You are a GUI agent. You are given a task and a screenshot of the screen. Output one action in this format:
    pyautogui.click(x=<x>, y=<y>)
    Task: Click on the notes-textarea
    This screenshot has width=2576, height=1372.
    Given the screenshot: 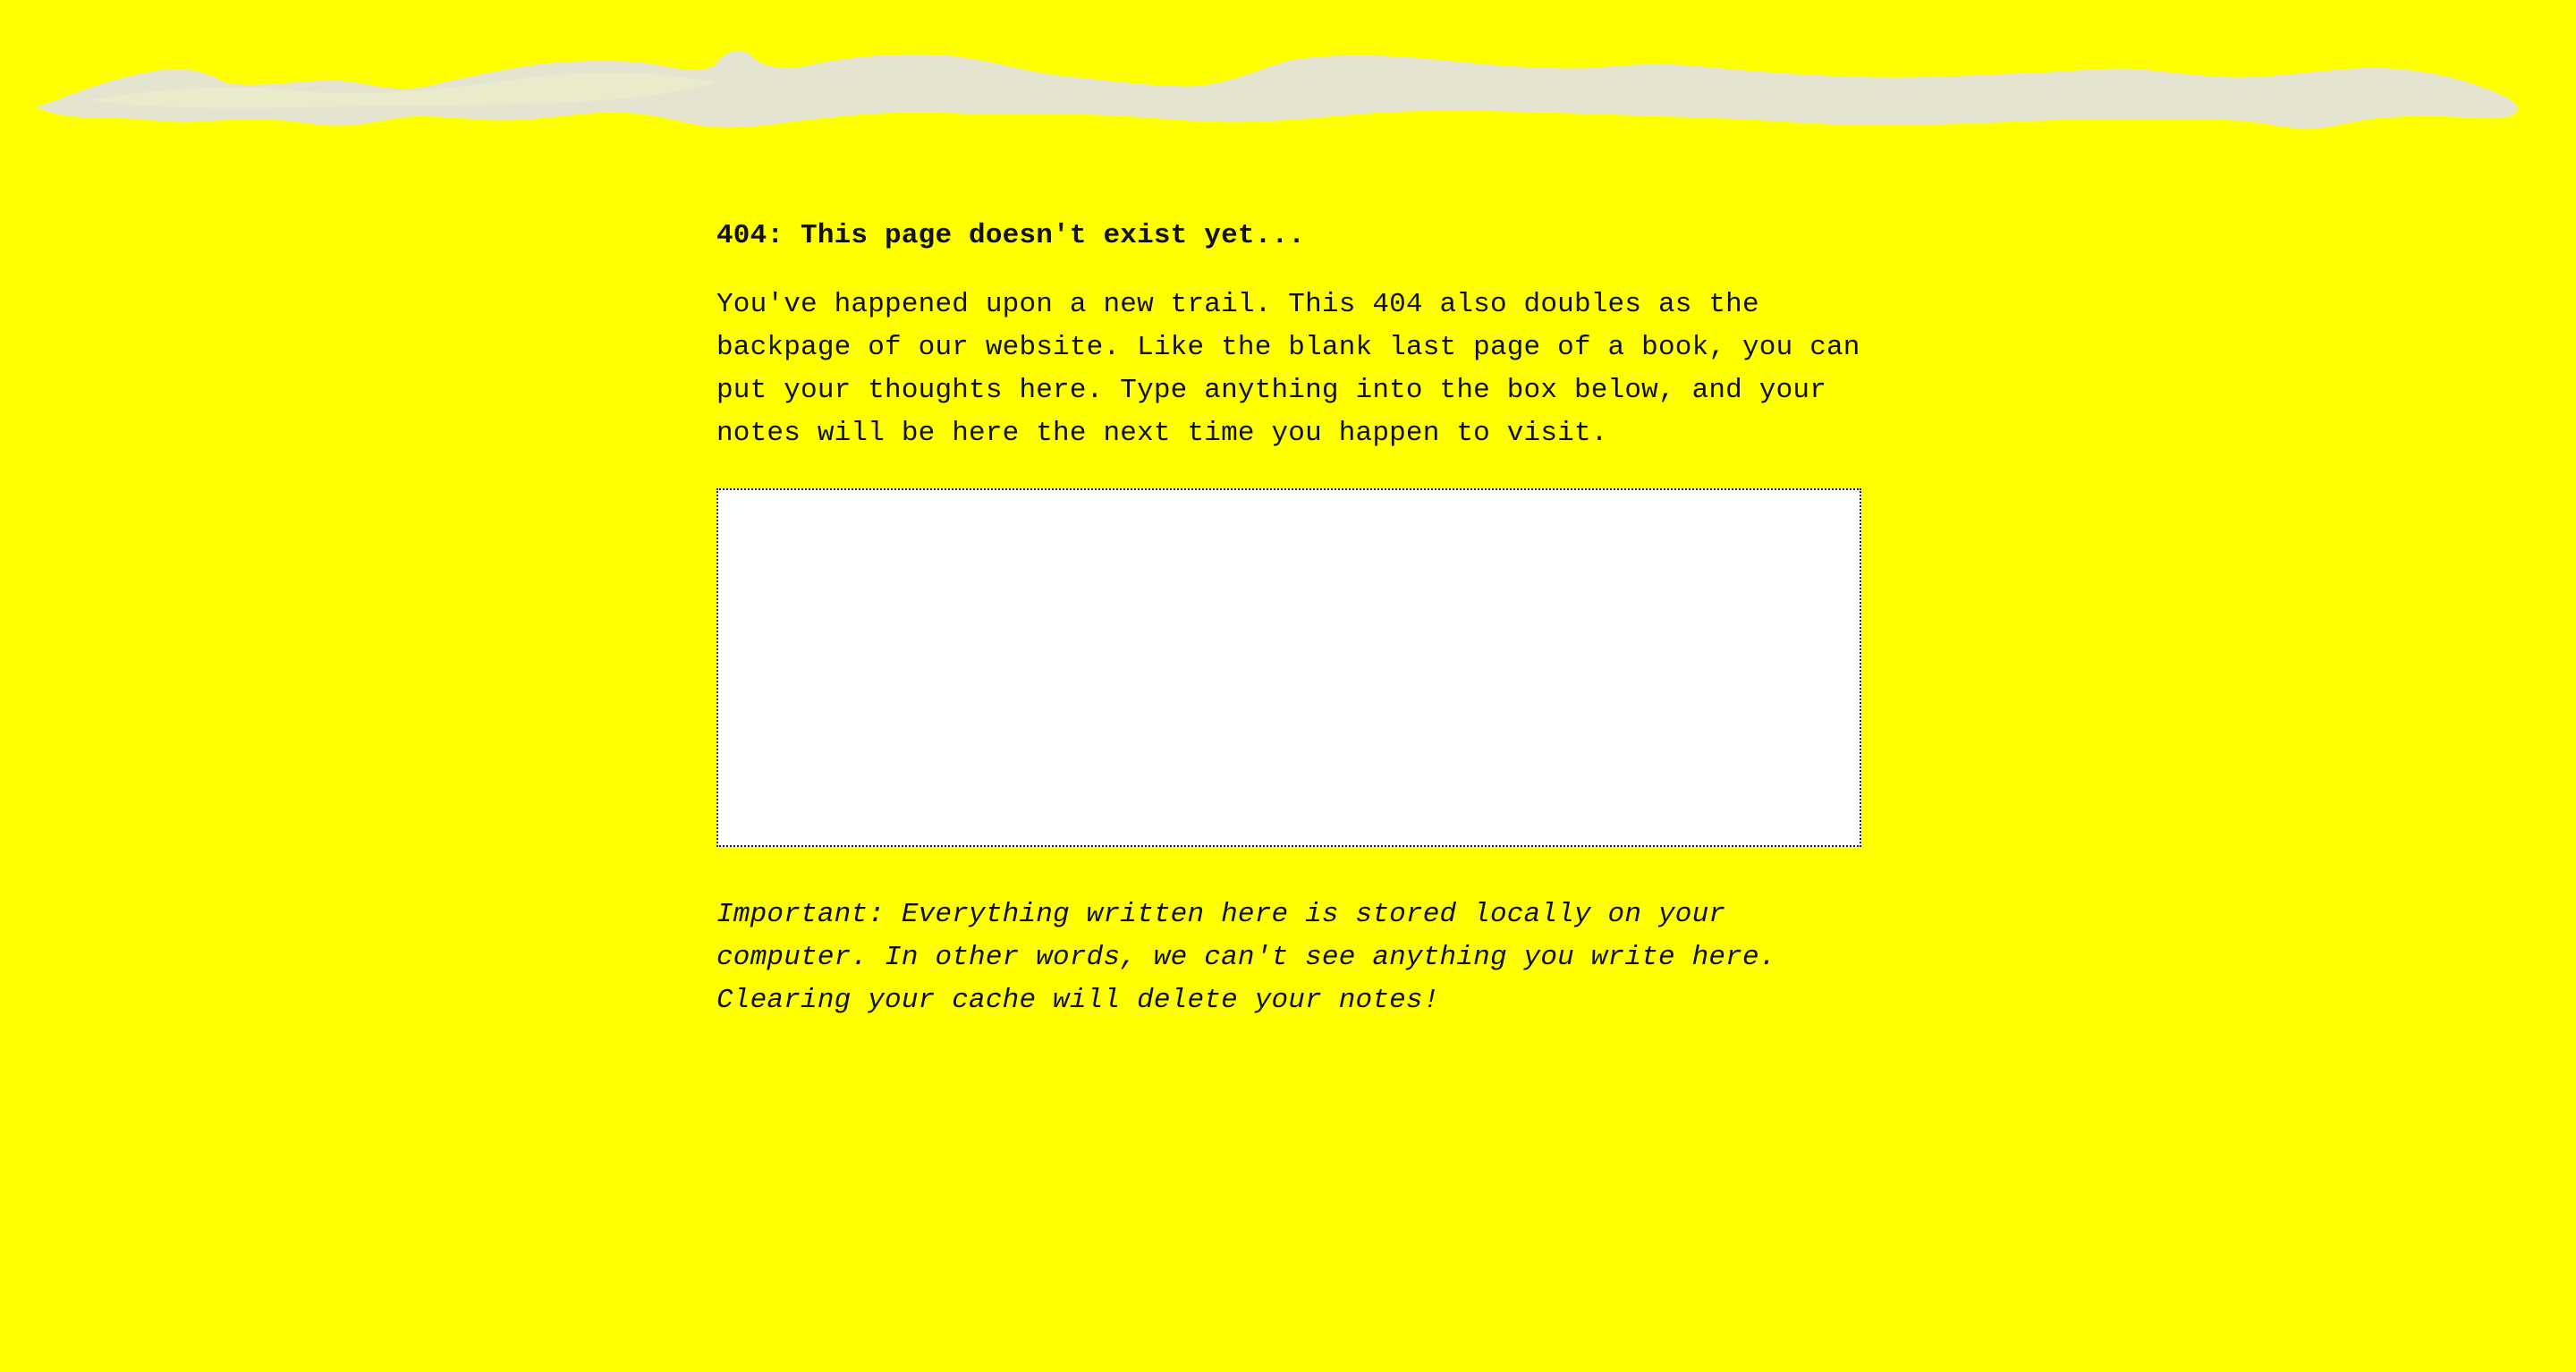 What is the action you would take?
    pyautogui.click(x=1288, y=667)
    